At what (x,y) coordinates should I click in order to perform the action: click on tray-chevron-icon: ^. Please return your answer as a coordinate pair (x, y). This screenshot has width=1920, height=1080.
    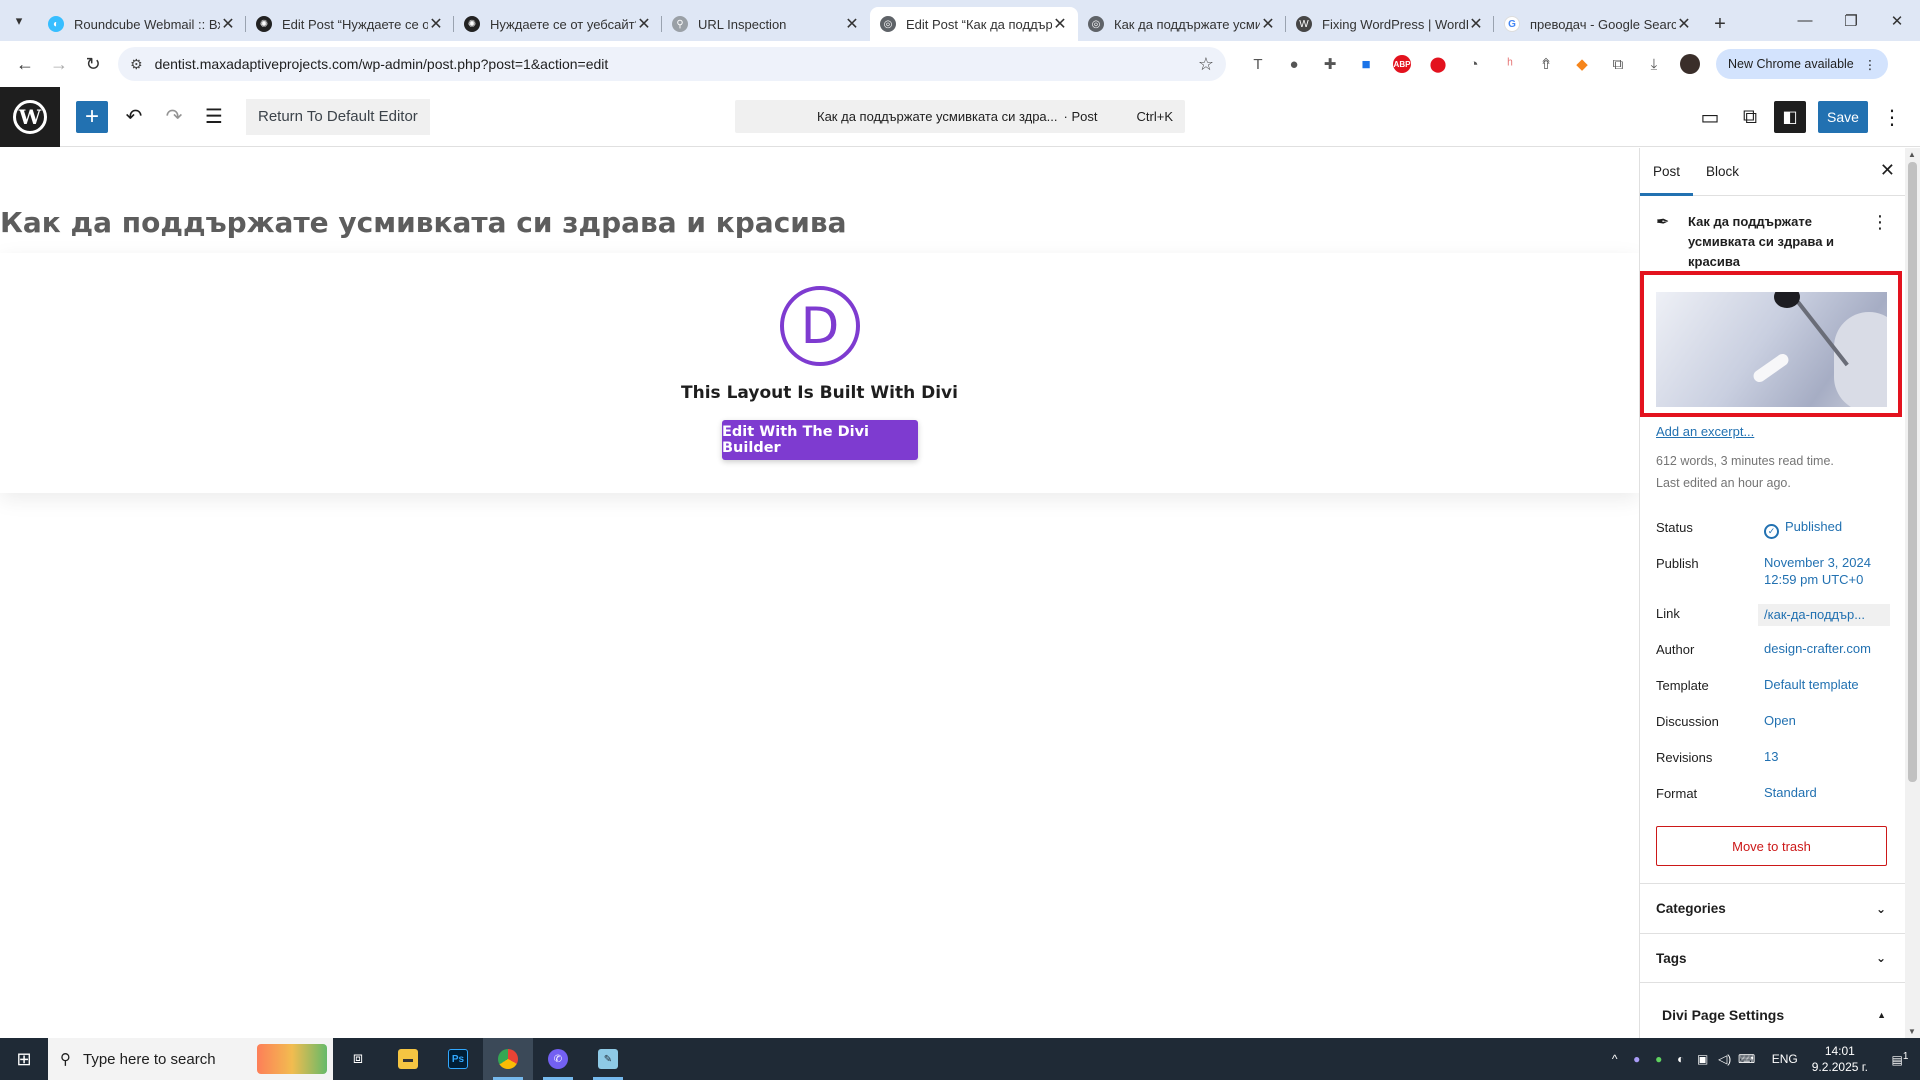
    Looking at the image, I should click on (1615, 1059).